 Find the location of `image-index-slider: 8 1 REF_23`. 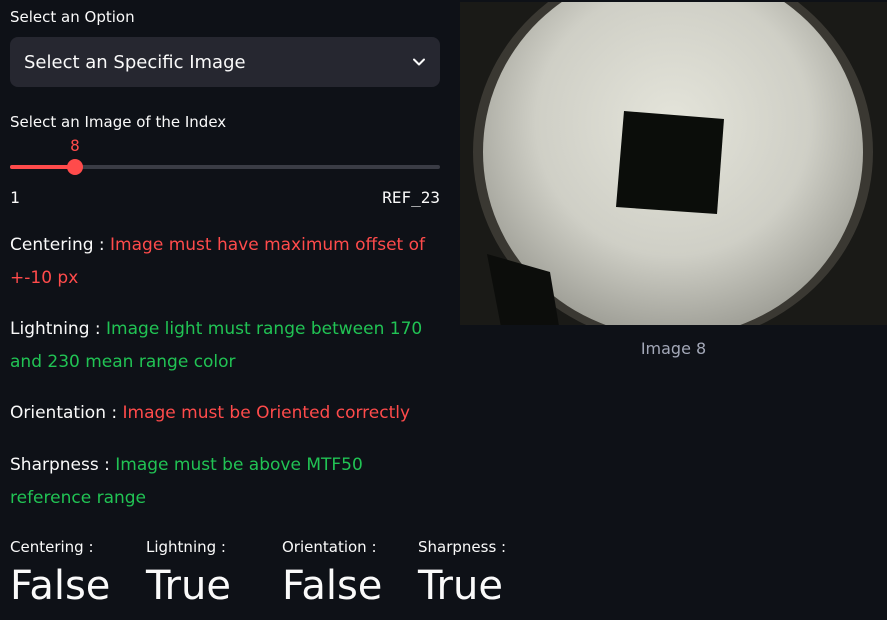

image-index-slider: 8 1 REF_23 is located at coordinates (225, 171).